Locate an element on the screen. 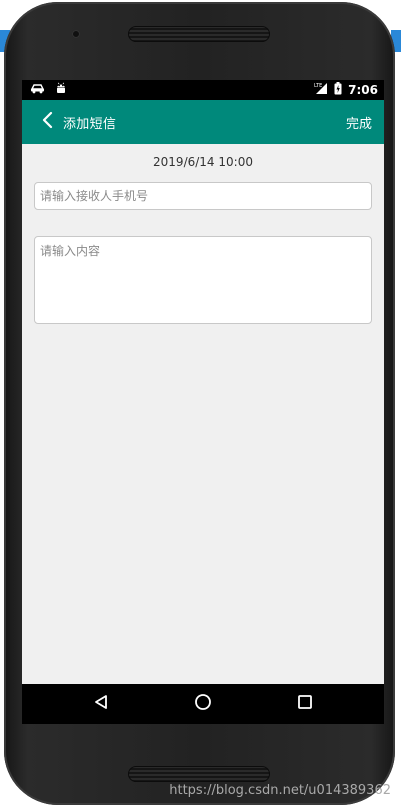 The width and height of the screenshot is (401, 811). nav-back-button is located at coordinates (101, 704).